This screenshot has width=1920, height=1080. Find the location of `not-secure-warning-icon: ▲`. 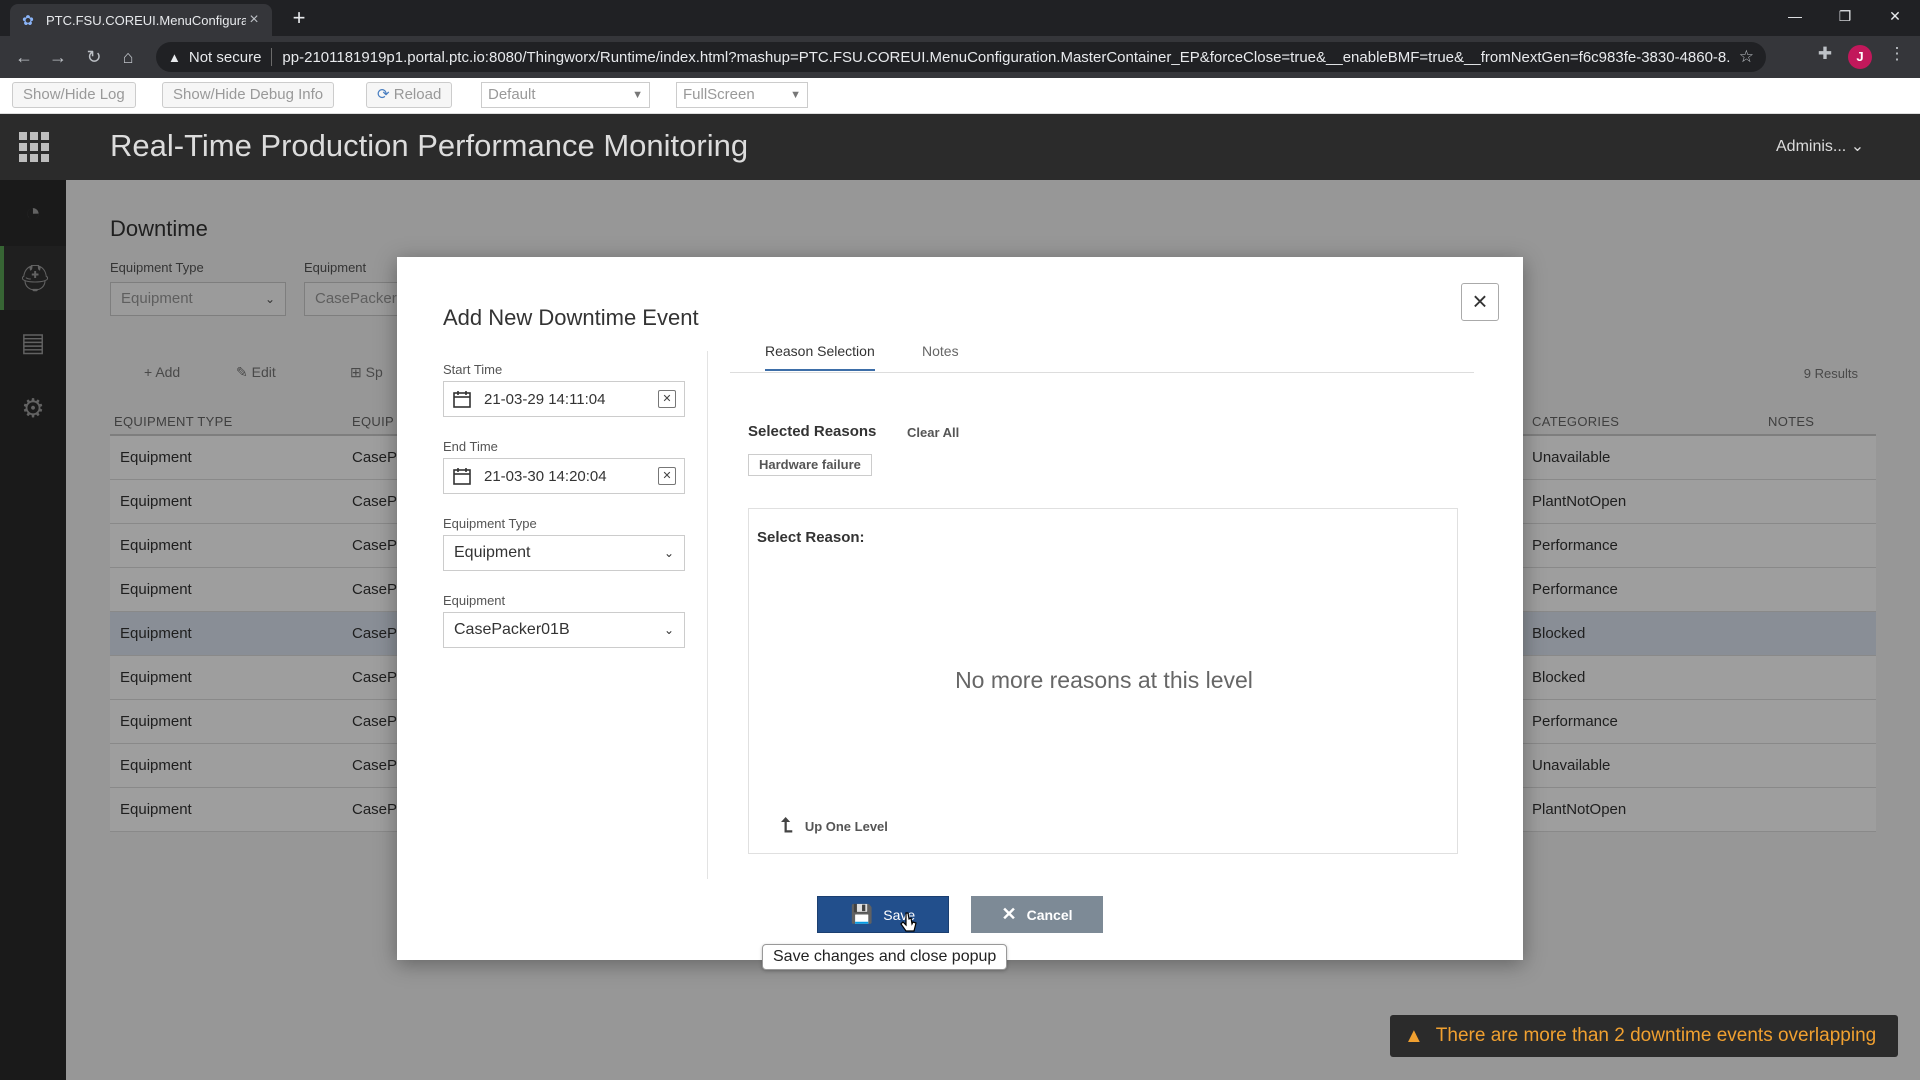

not-secure-warning-icon: ▲ is located at coordinates (174, 57).